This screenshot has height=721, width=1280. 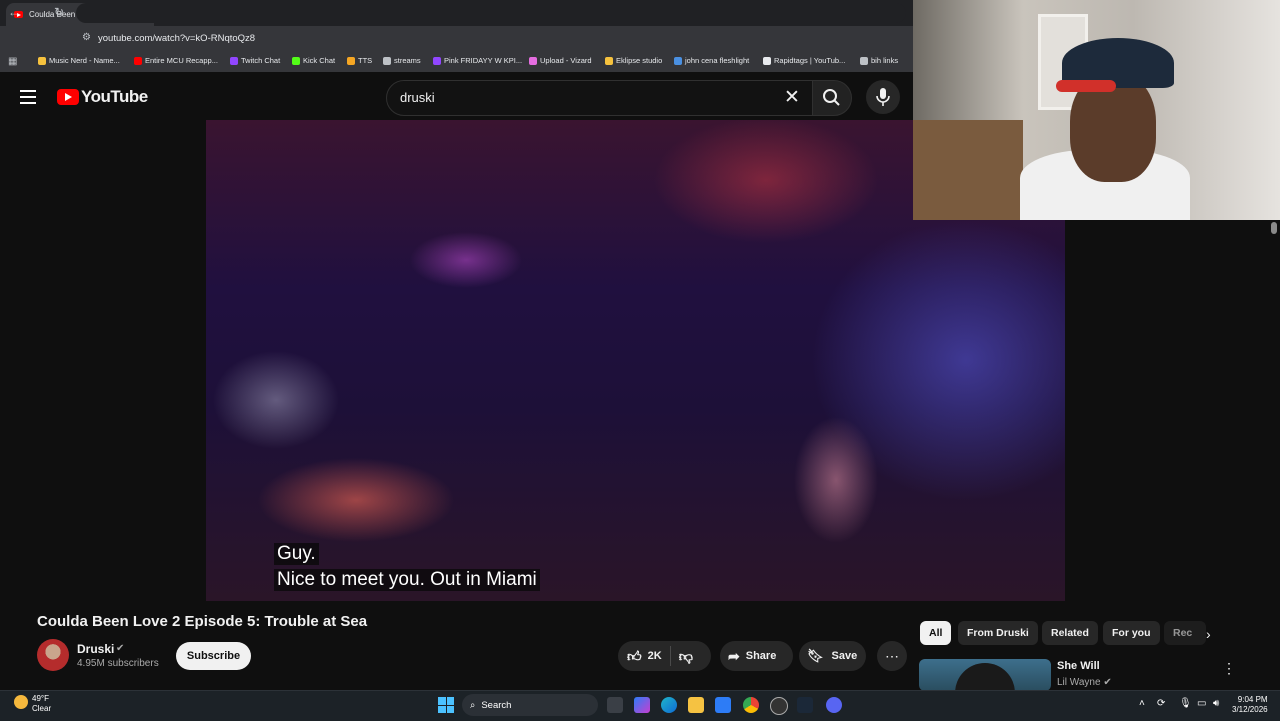 I want to click on recommendation-title: She Will, so click(x=1078, y=666).